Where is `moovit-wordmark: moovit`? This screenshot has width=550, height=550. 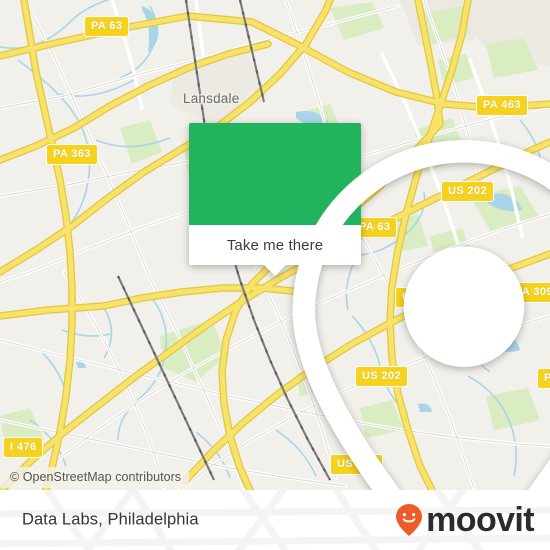 moovit-wordmark: moovit is located at coordinates (480, 520).